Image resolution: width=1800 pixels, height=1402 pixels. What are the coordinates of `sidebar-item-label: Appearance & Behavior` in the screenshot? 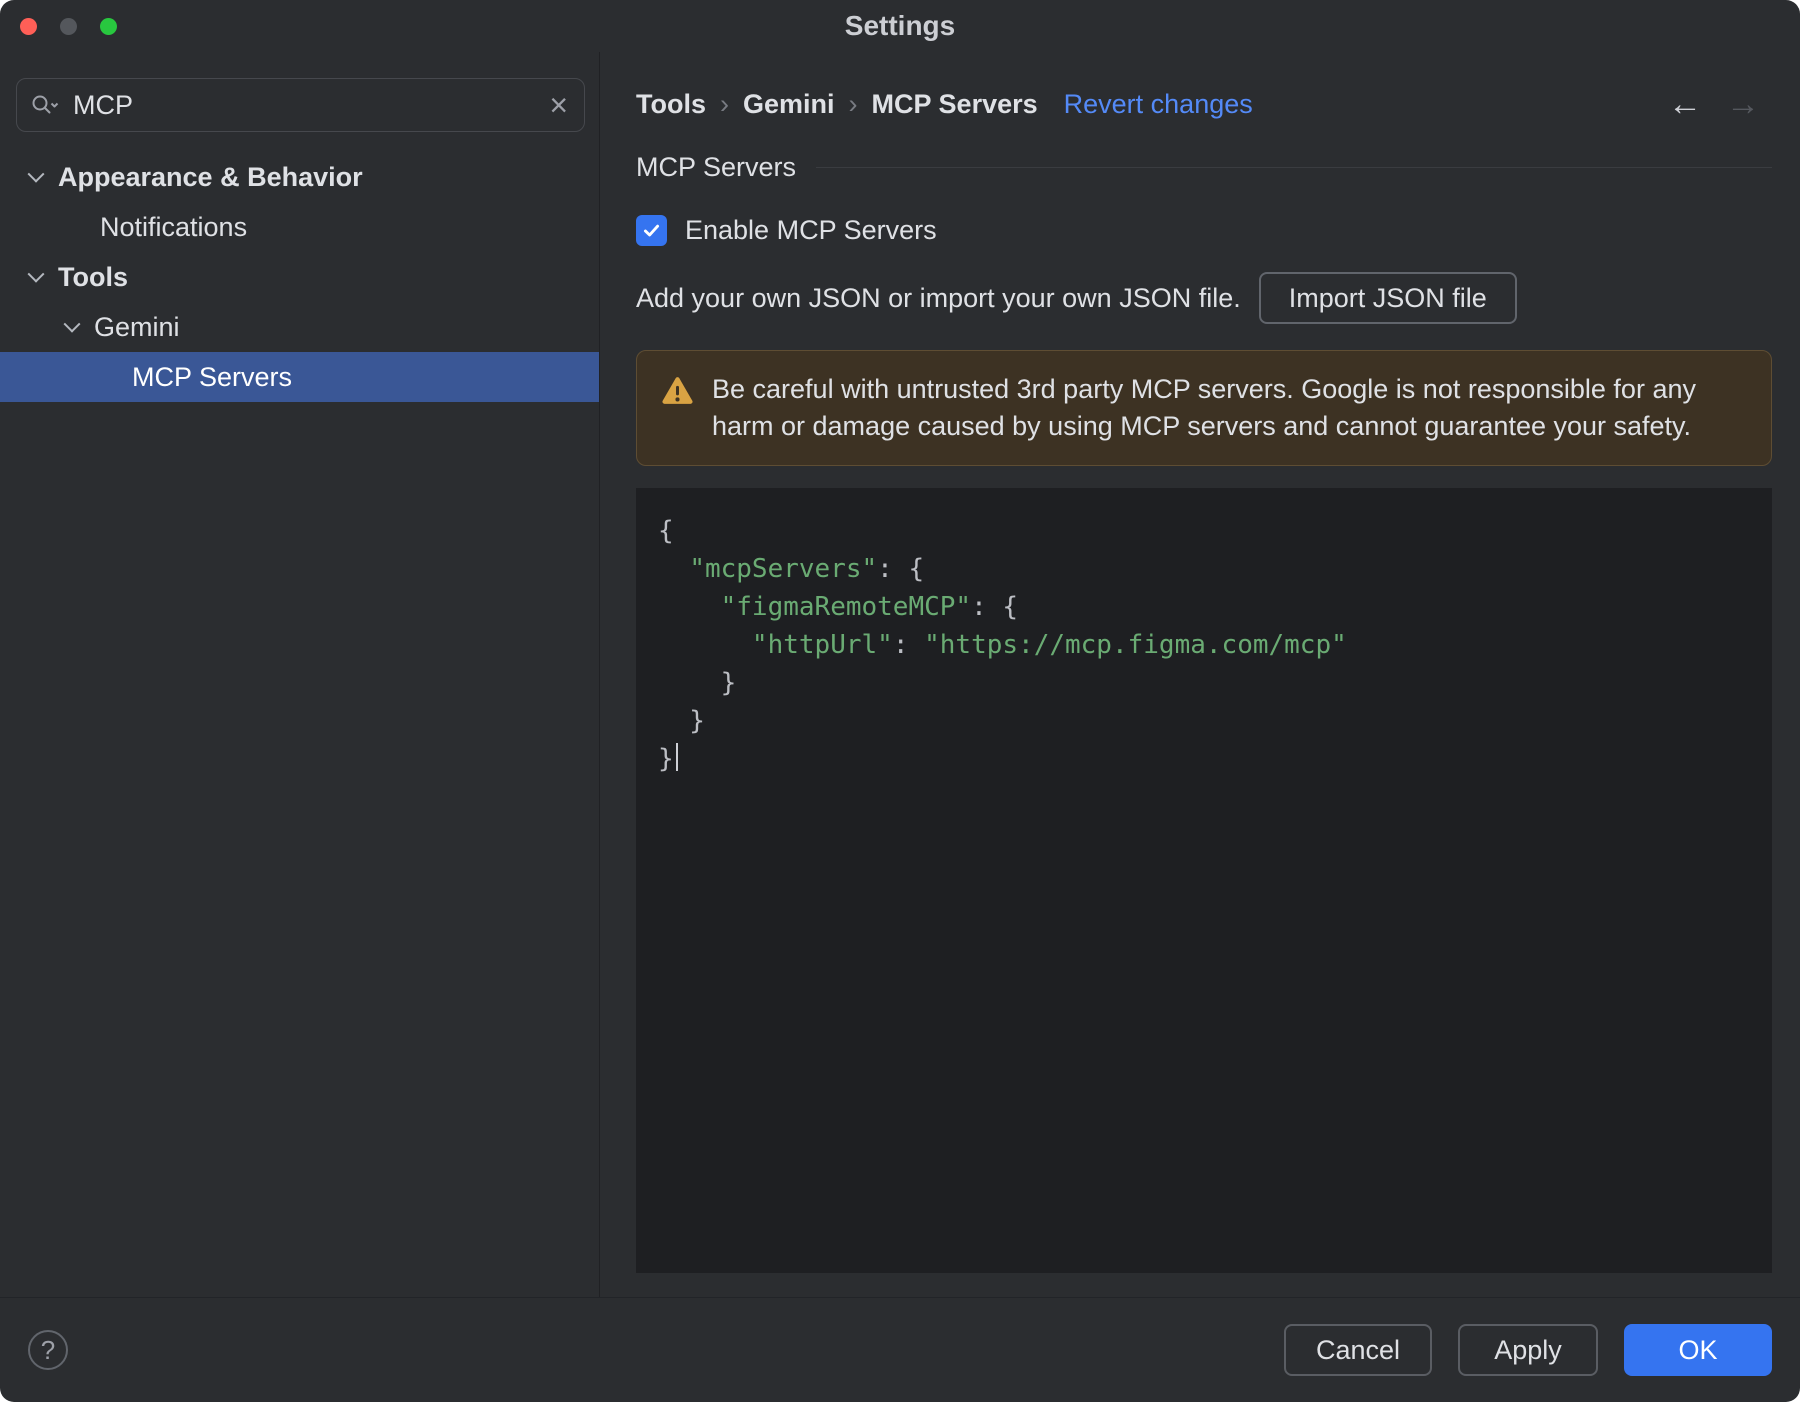 It's located at (210, 176).